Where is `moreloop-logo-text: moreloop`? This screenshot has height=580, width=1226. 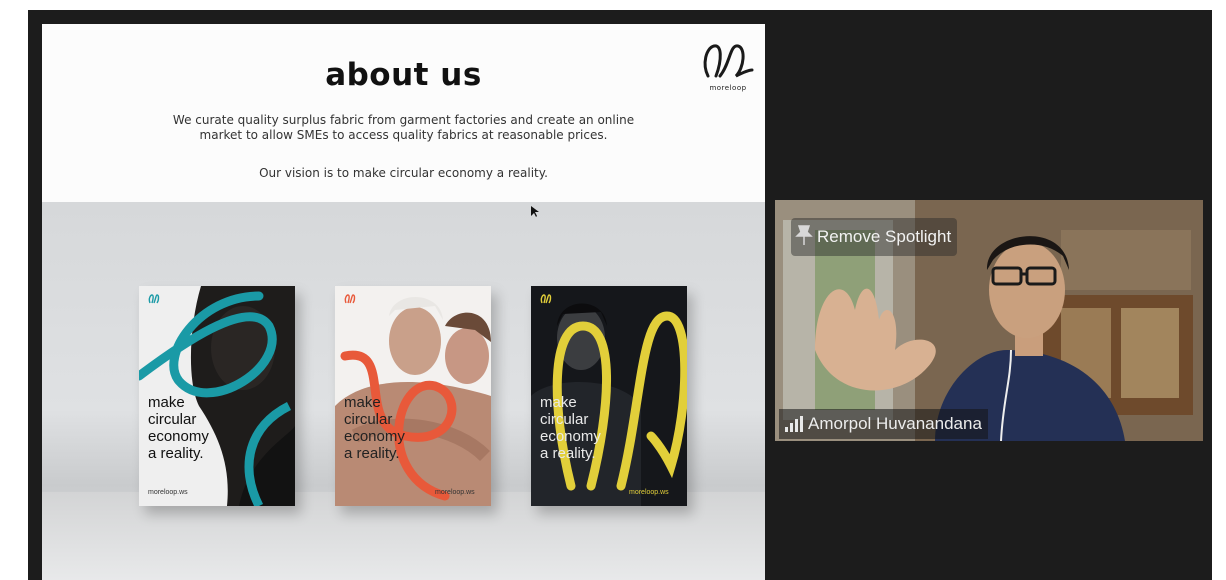
moreloop-logo-text: moreloop is located at coordinates (728, 88).